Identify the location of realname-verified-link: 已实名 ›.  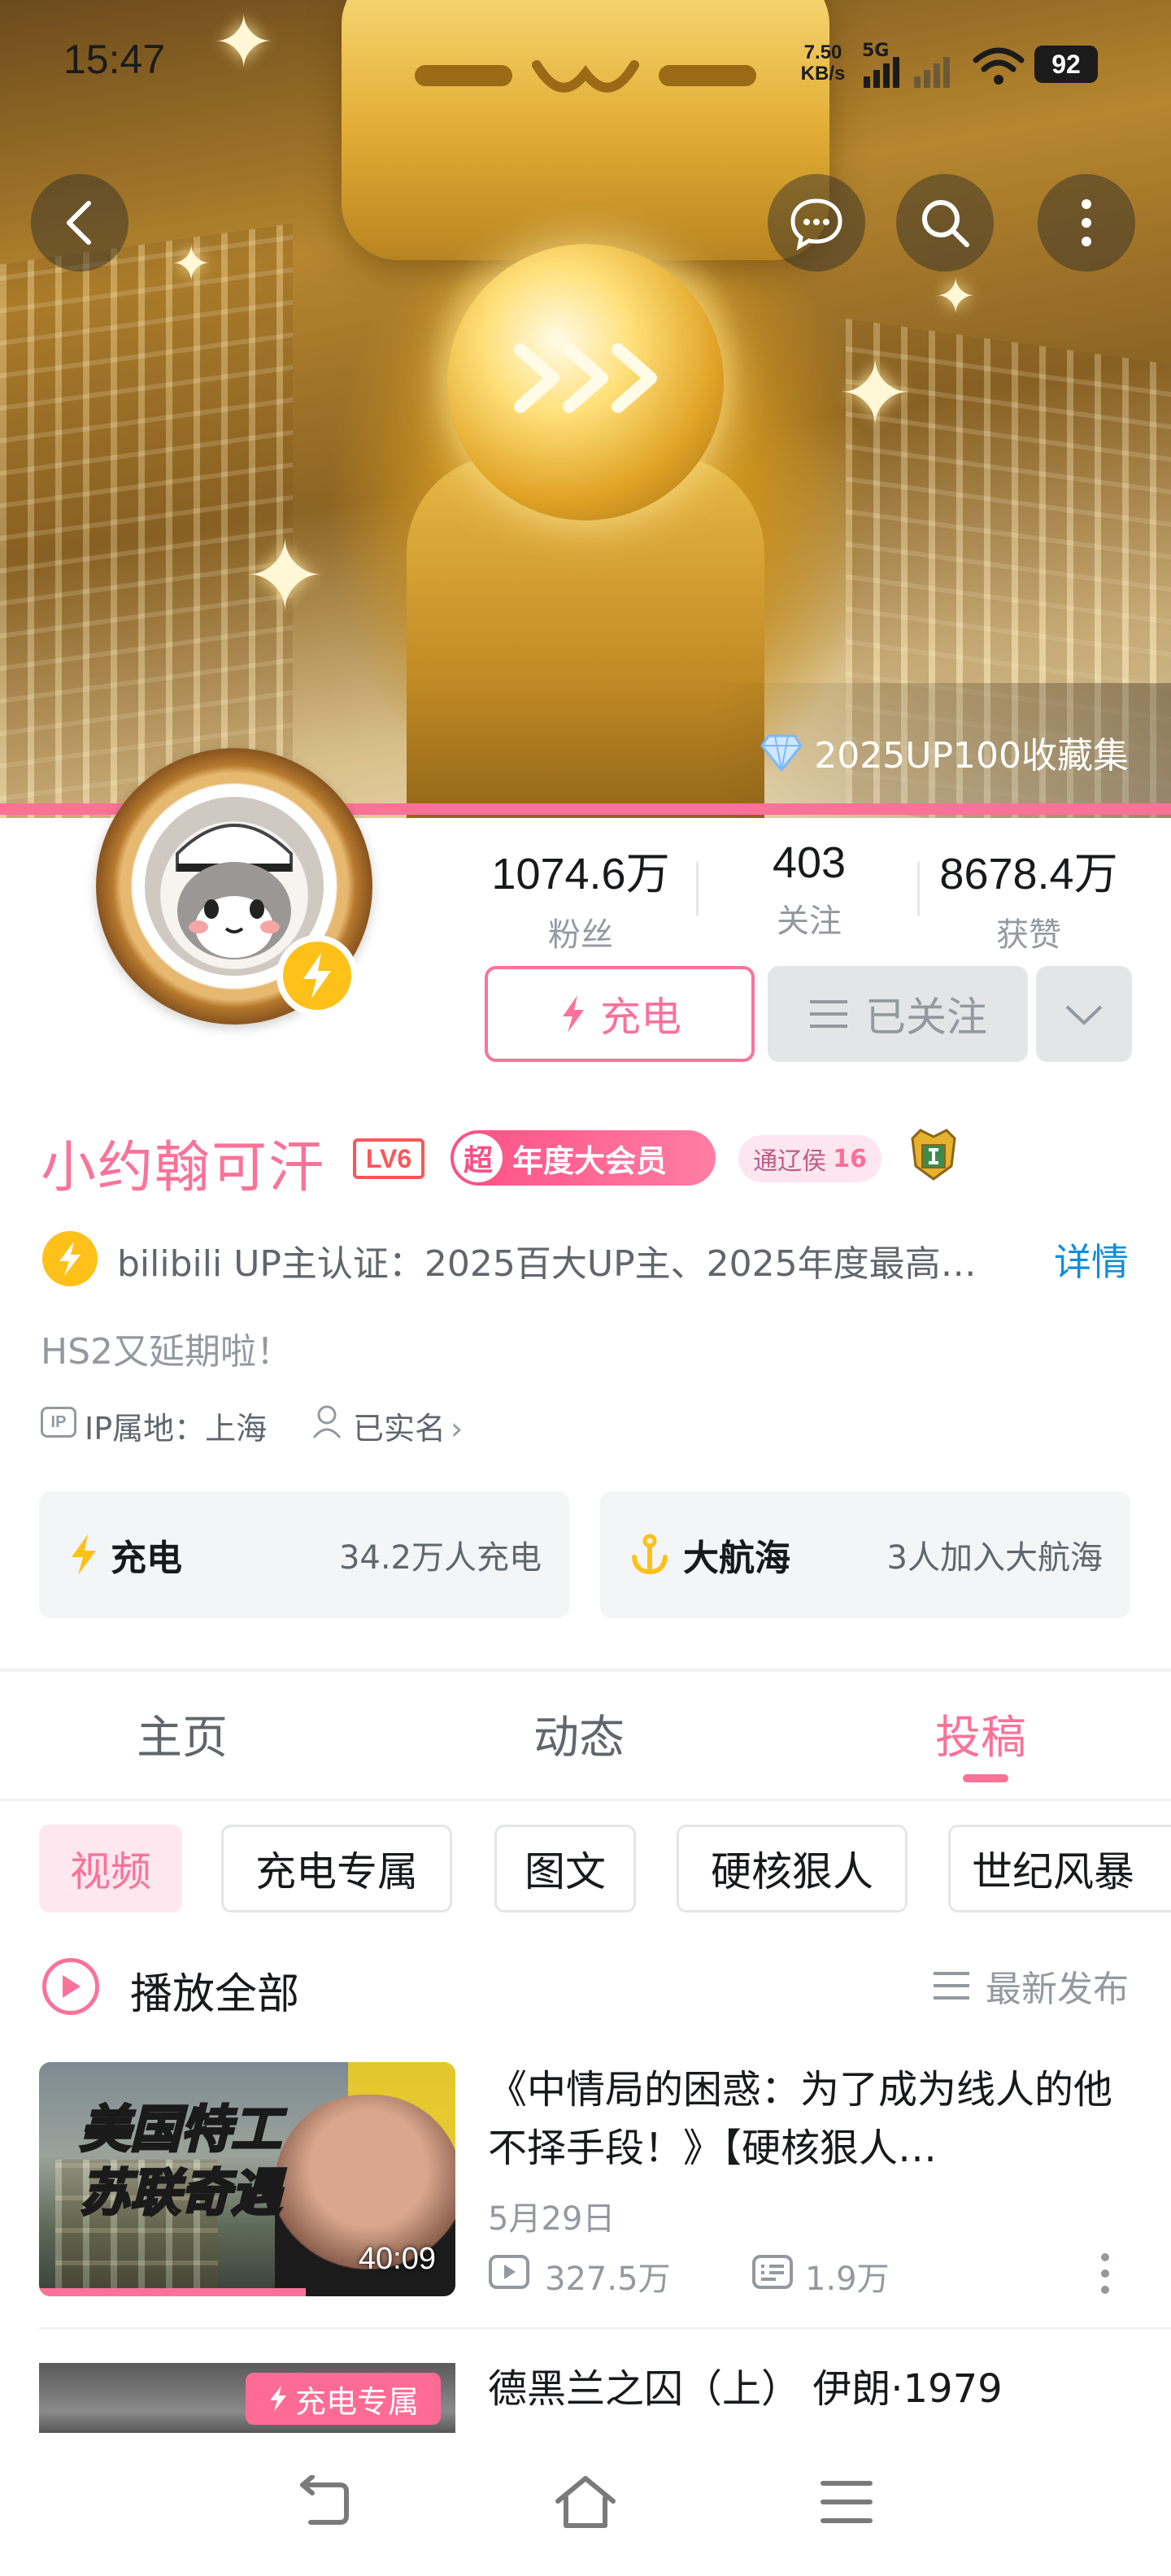
(408, 1426).